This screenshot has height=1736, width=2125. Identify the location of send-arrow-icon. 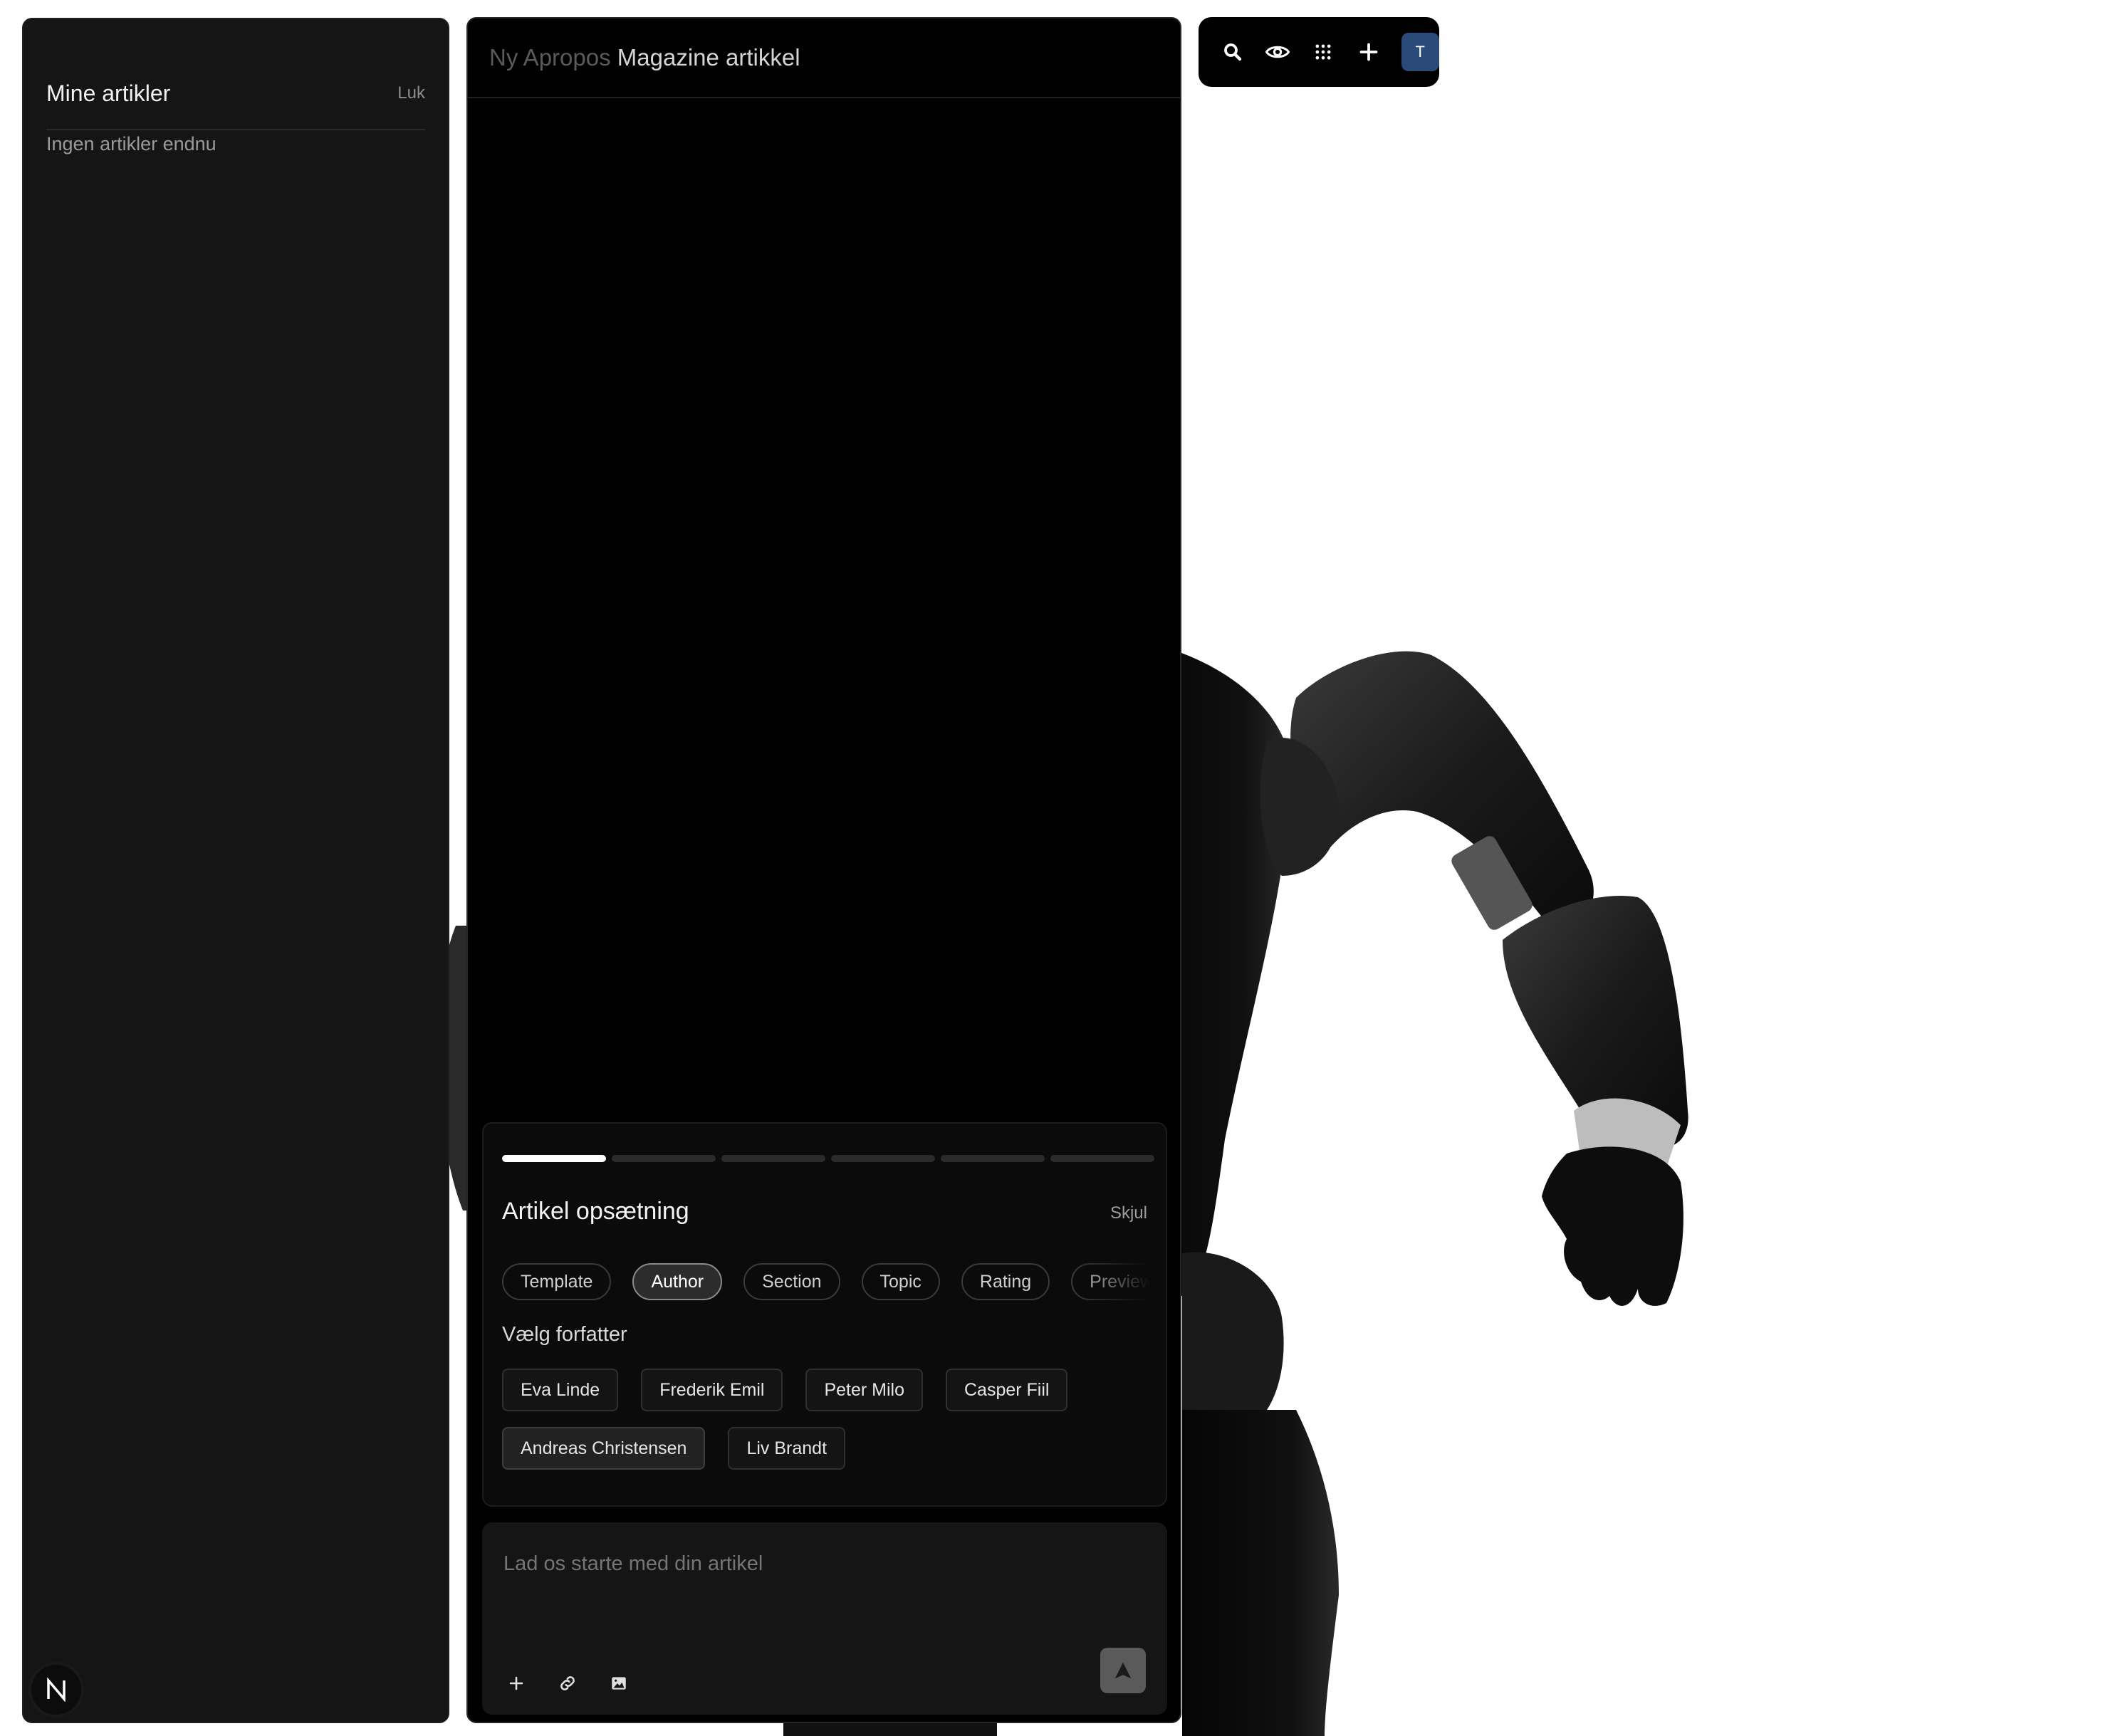
(1123, 1670).